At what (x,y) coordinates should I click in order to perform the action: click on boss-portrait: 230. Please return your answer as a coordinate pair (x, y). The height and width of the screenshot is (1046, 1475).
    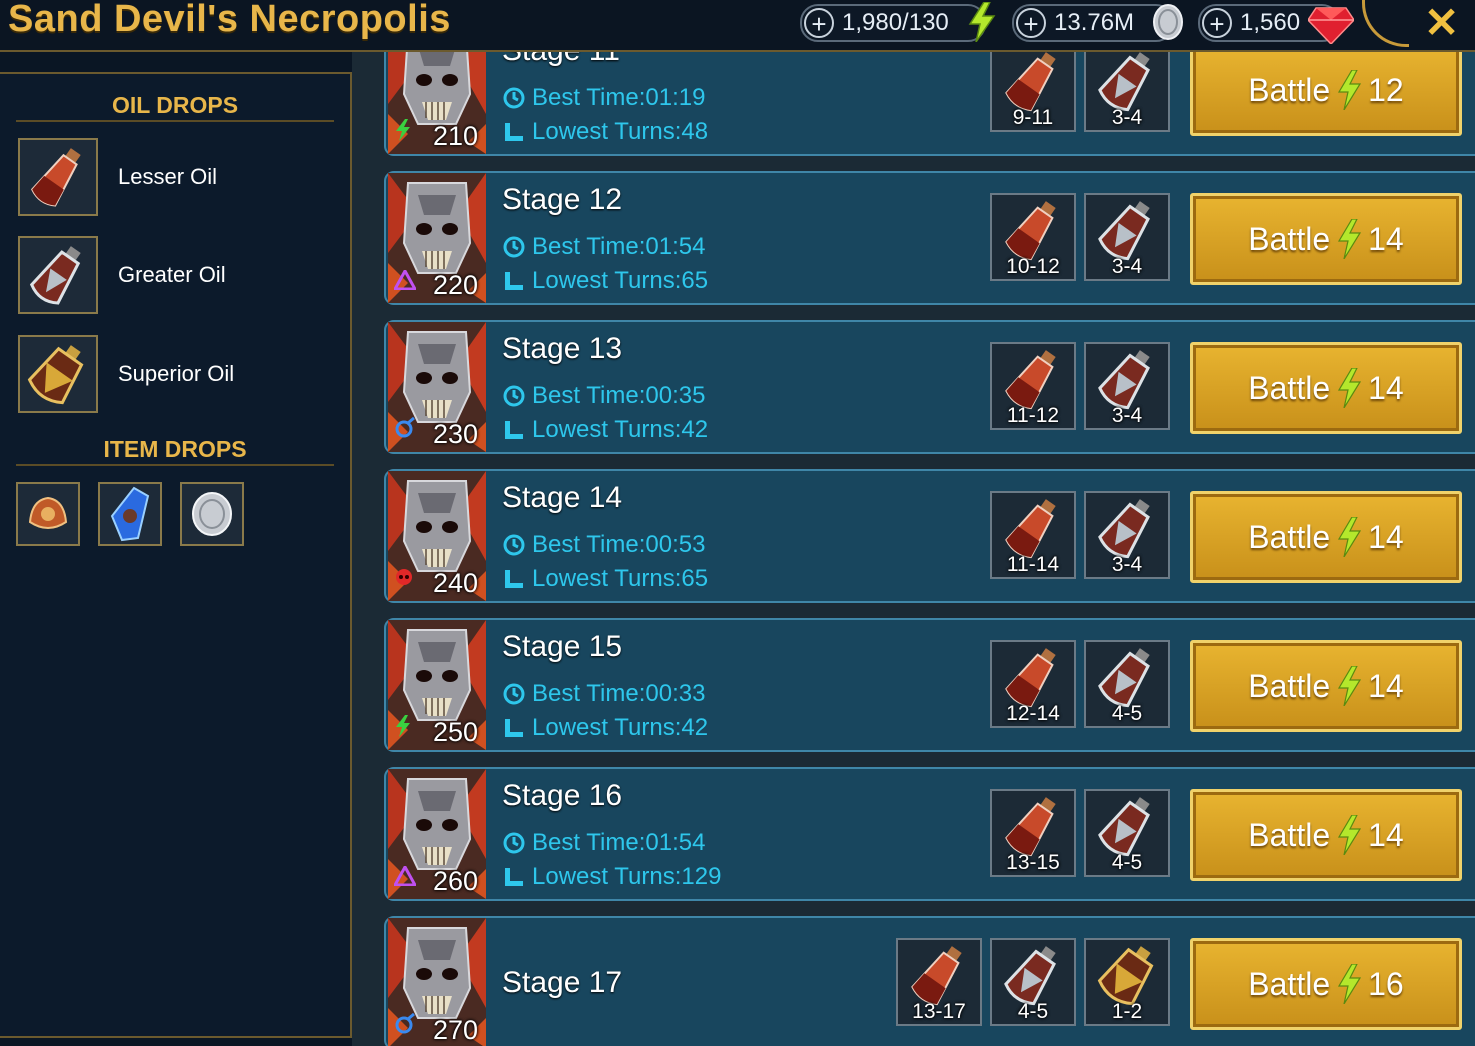
    Looking at the image, I should click on (437, 387).